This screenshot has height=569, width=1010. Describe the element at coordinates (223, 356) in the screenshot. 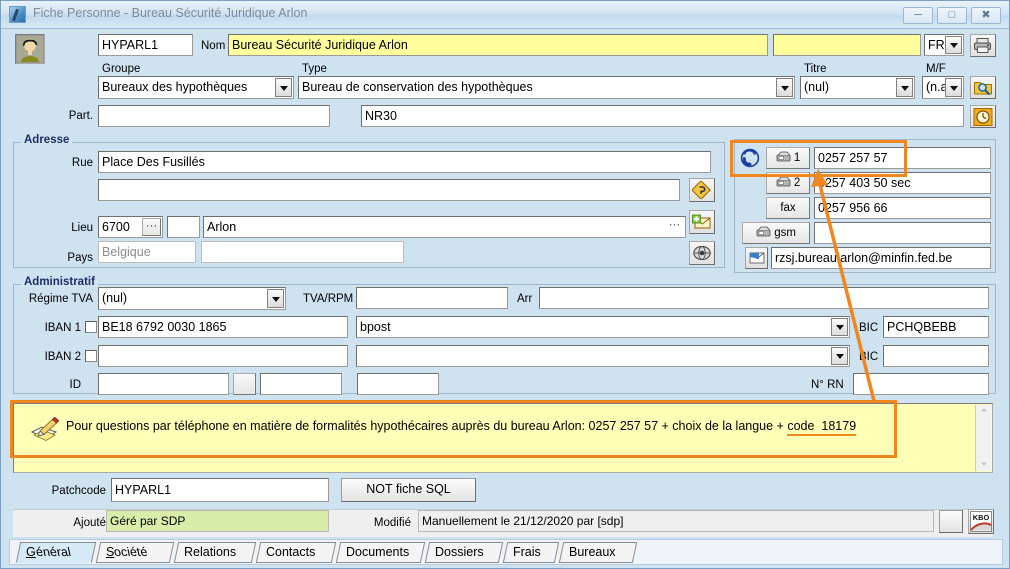

I see `iban2-field` at that location.